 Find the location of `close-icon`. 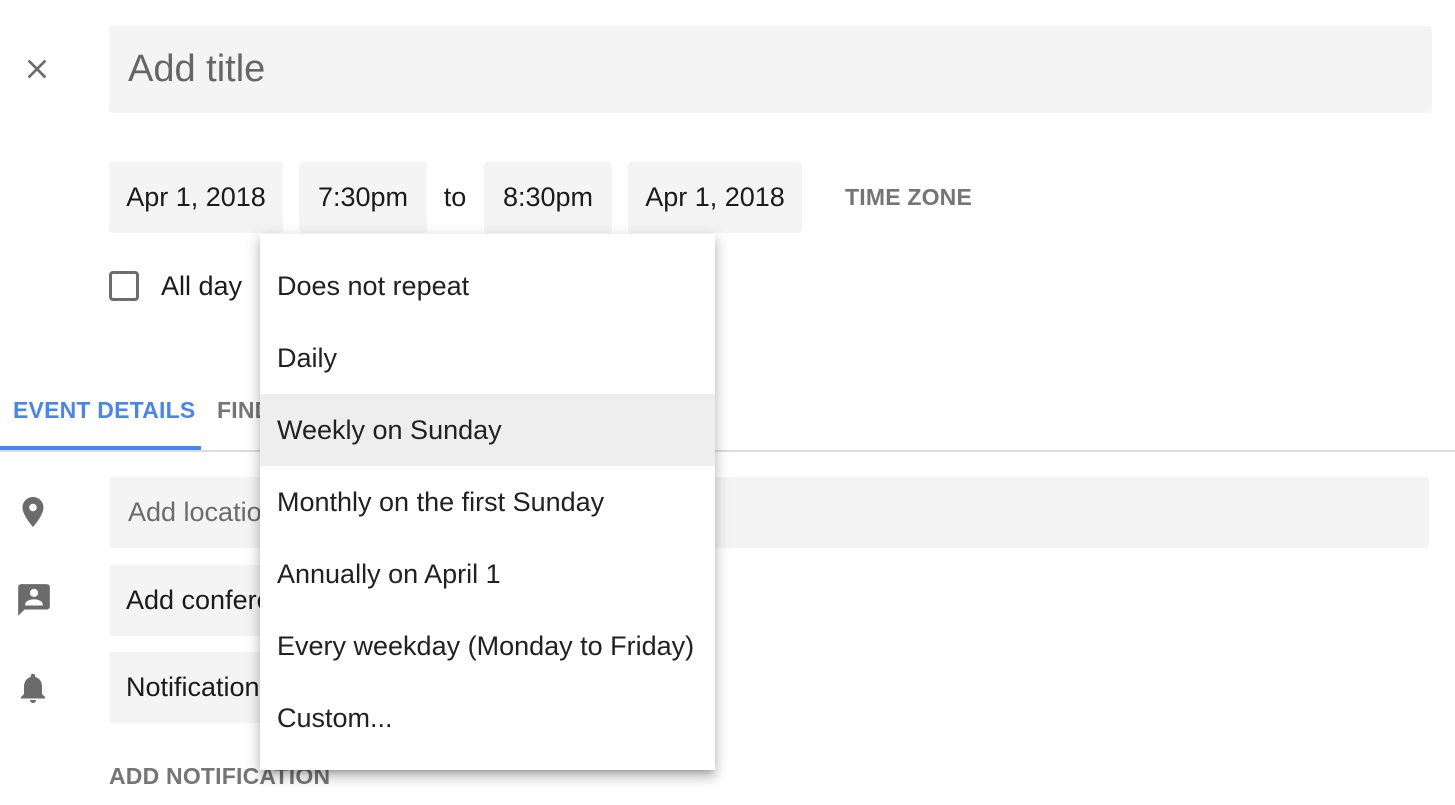

close-icon is located at coordinates (37, 69).